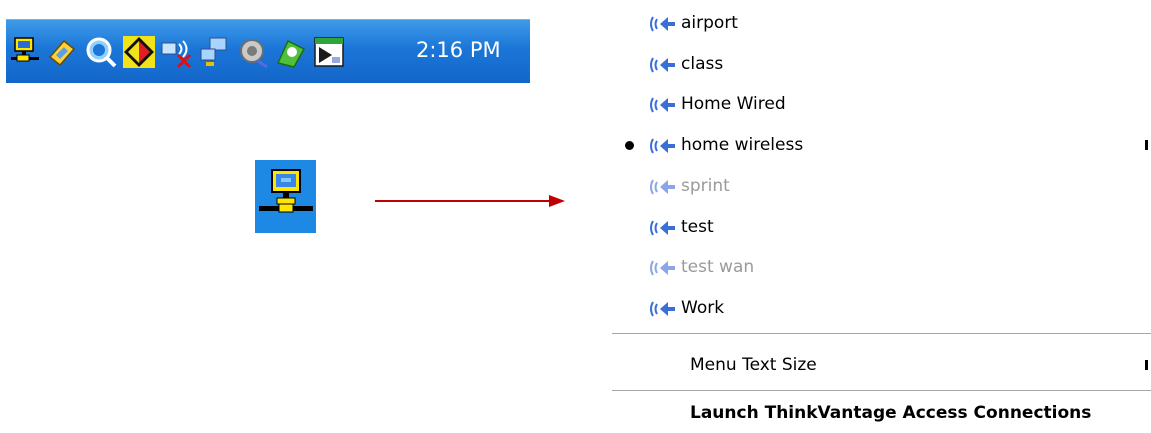 This screenshot has width=1151, height=433. I want to click on network-disconnected-icon, so click(177, 52).